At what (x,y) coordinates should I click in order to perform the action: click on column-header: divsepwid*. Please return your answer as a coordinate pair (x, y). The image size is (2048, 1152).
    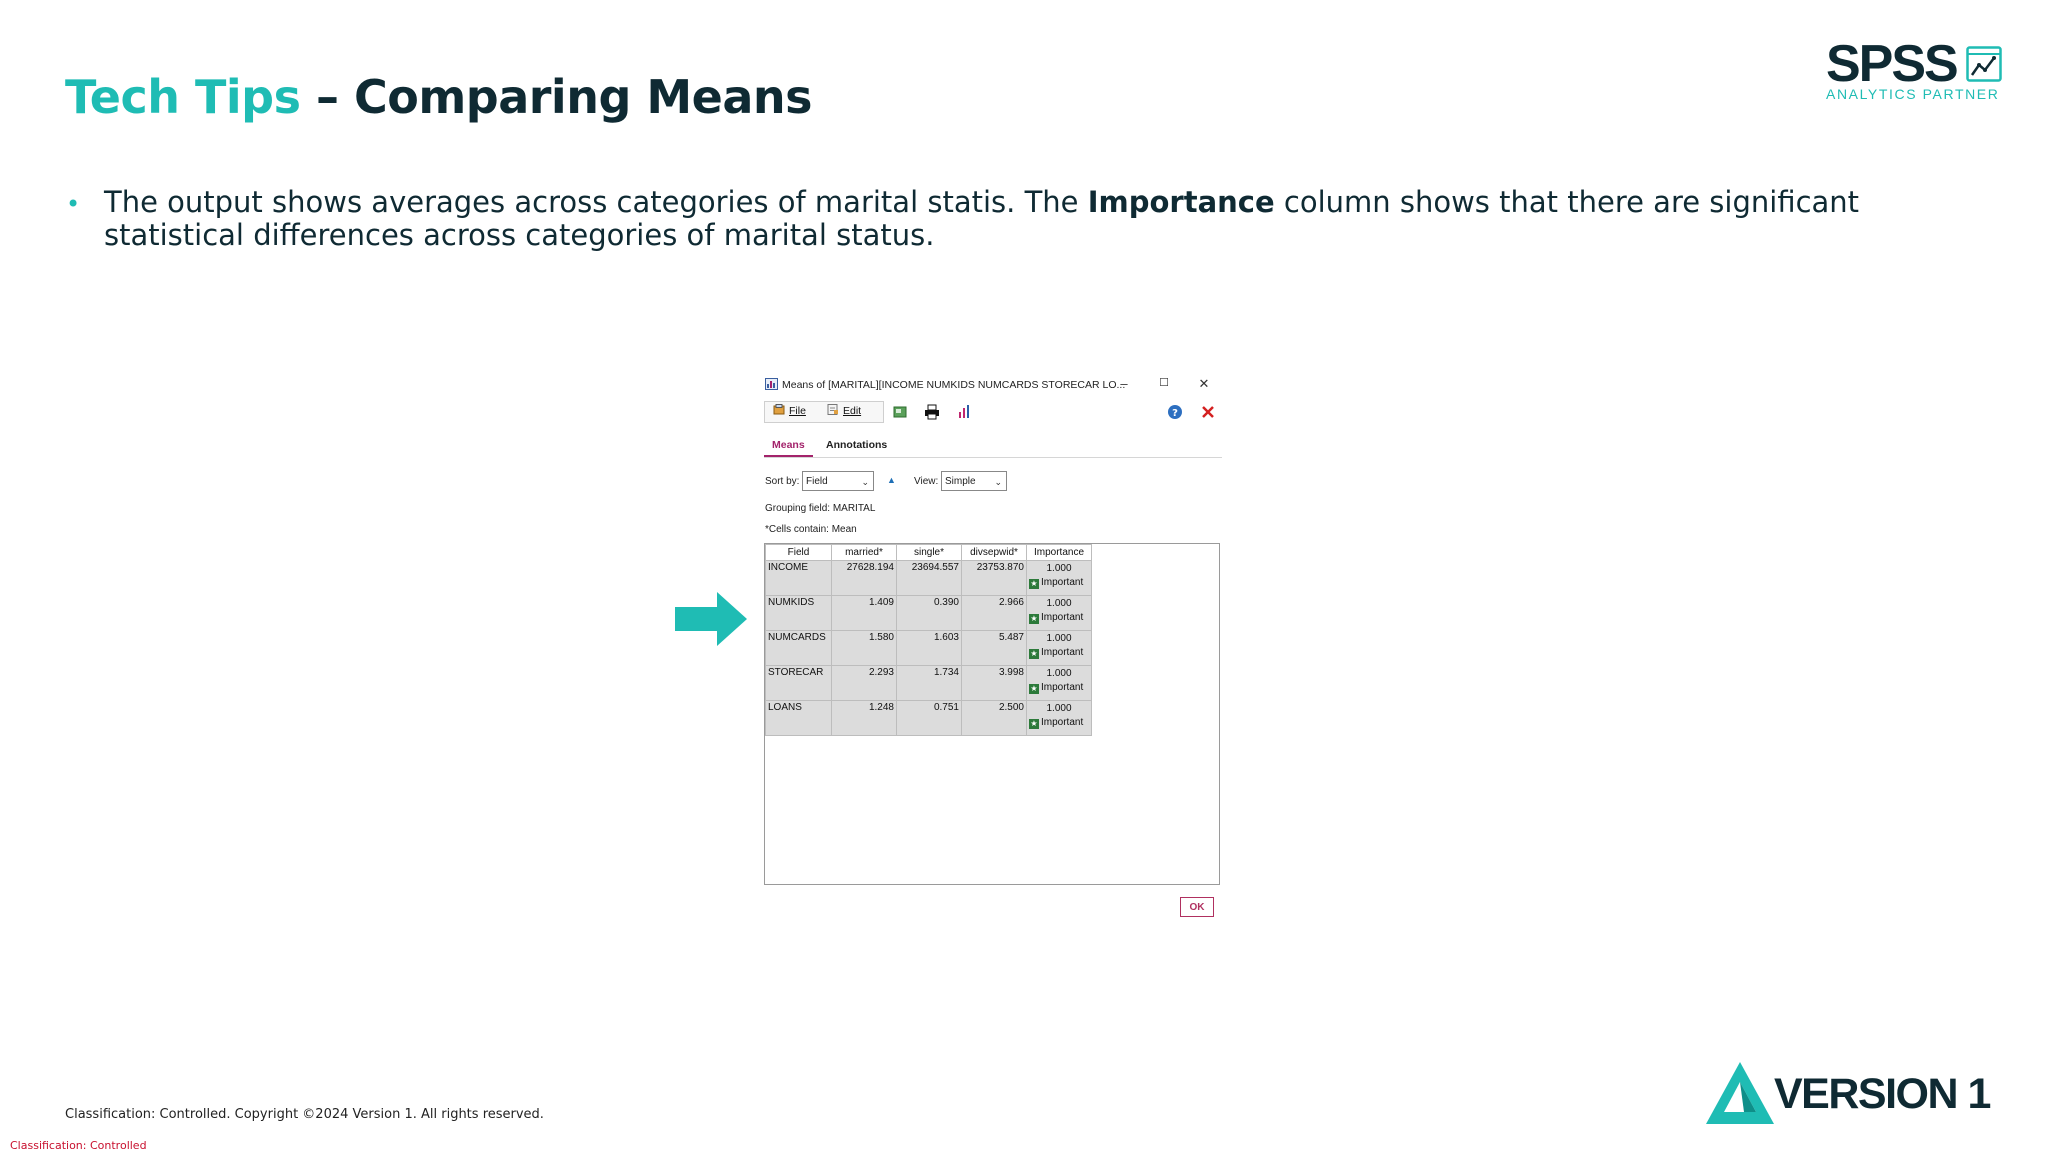
    Looking at the image, I should click on (994, 552).